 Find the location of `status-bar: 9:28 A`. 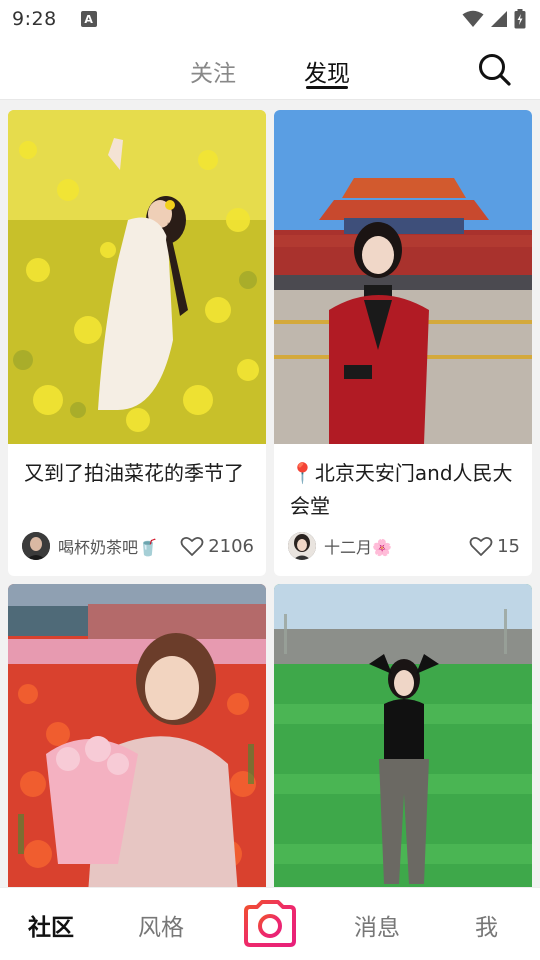

status-bar: 9:28 A is located at coordinates (270, 19).